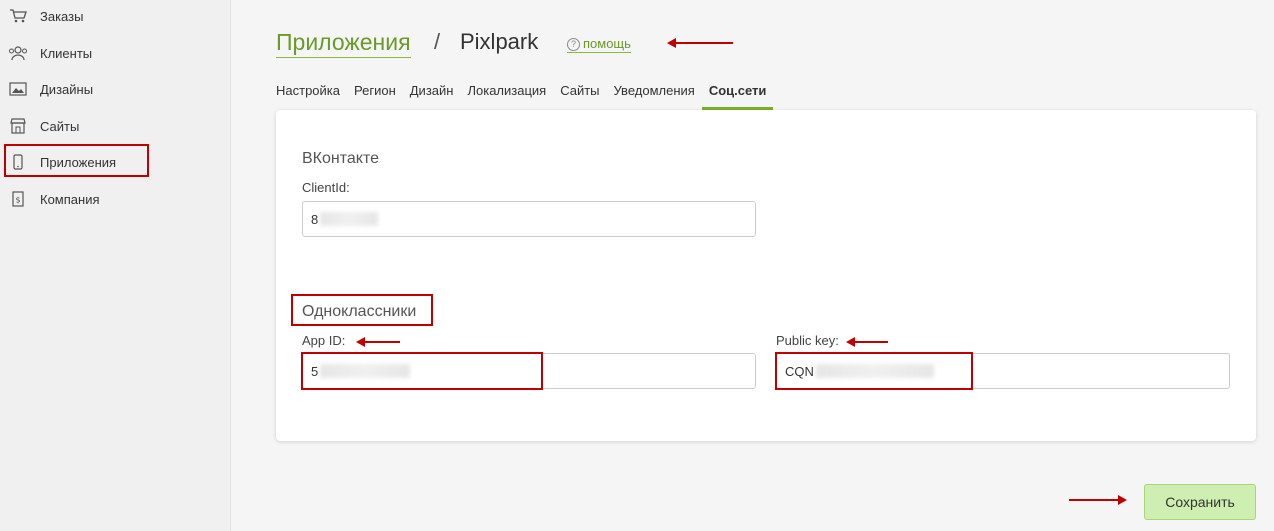 The height and width of the screenshot is (531, 1274). What do you see at coordinates (375, 96) in the screenshot?
I see `tab-region: Регион` at bounding box center [375, 96].